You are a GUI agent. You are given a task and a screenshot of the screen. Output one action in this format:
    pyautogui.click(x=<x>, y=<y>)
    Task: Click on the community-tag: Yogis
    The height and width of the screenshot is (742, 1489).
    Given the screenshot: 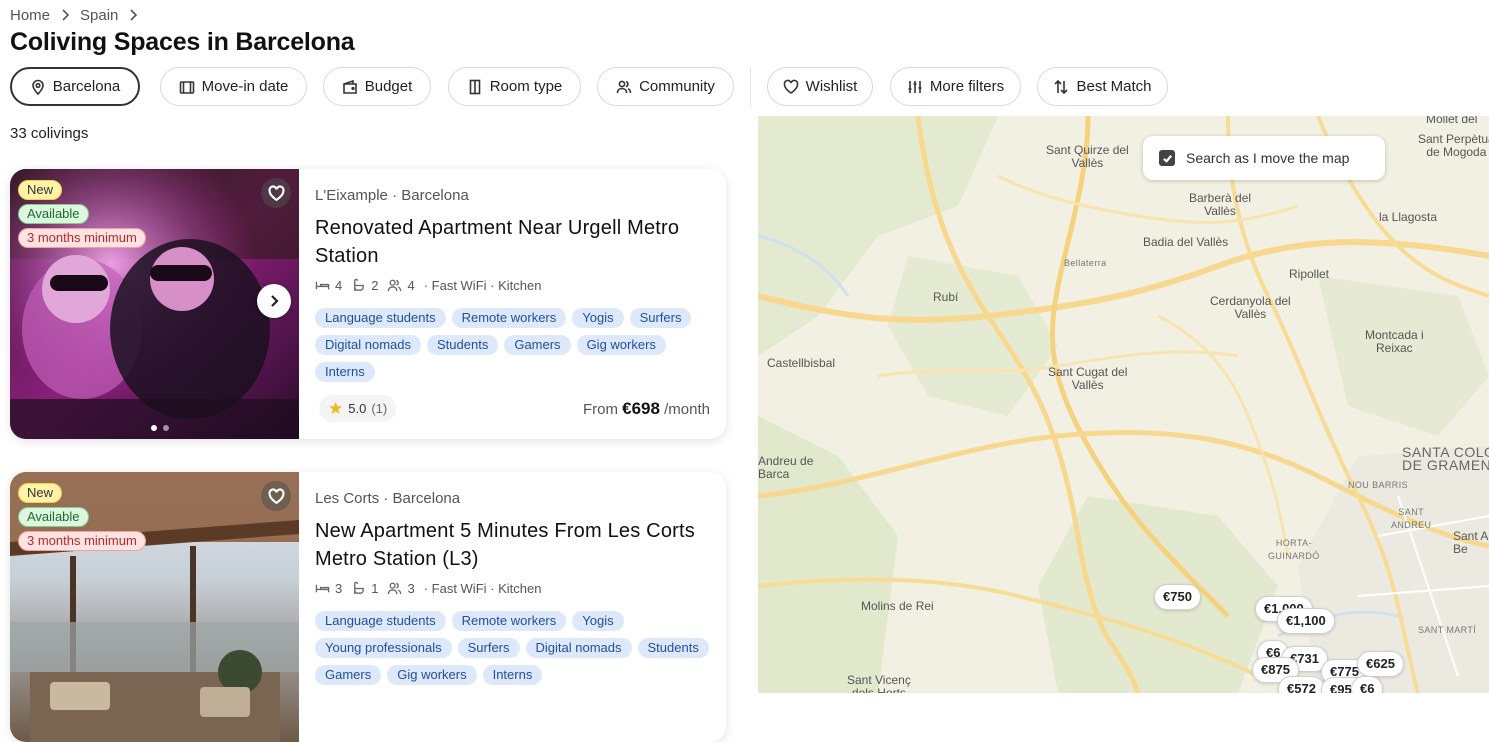 What is the action you would take?
    pyautogui.click(x=598, y=621)
    